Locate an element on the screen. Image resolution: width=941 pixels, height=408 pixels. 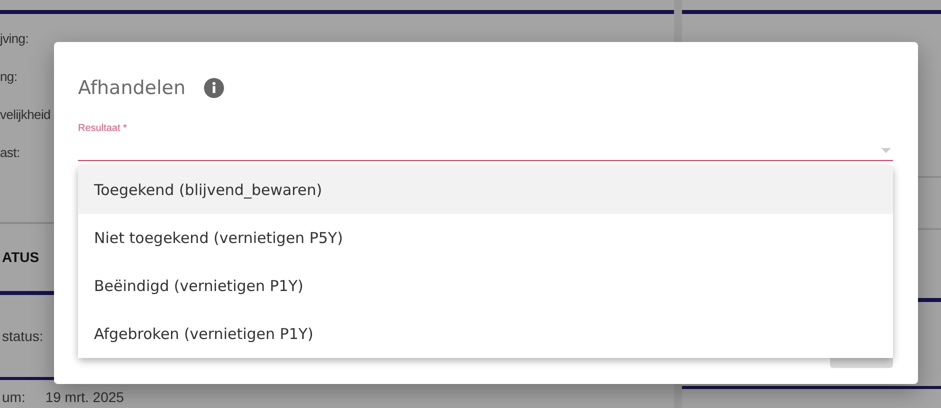
dropdown-option: Afgebroken (vernietigen P1Y) is located at coordinates (485, 334).